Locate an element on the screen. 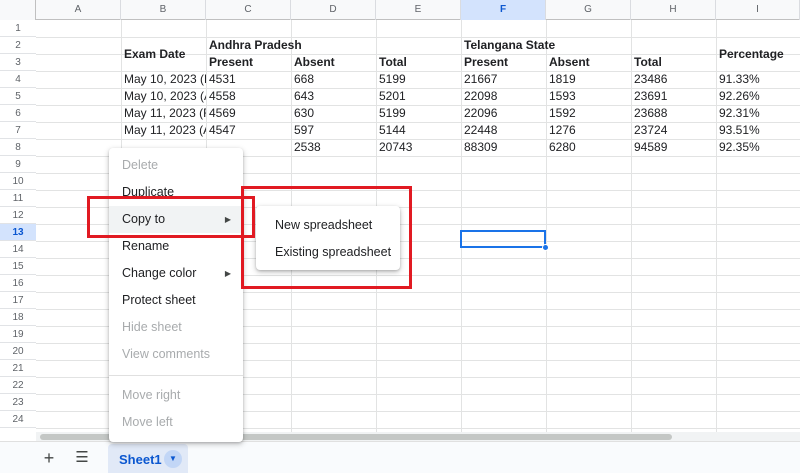  cell-g7: 1276 is located at coordinates (588, 130).